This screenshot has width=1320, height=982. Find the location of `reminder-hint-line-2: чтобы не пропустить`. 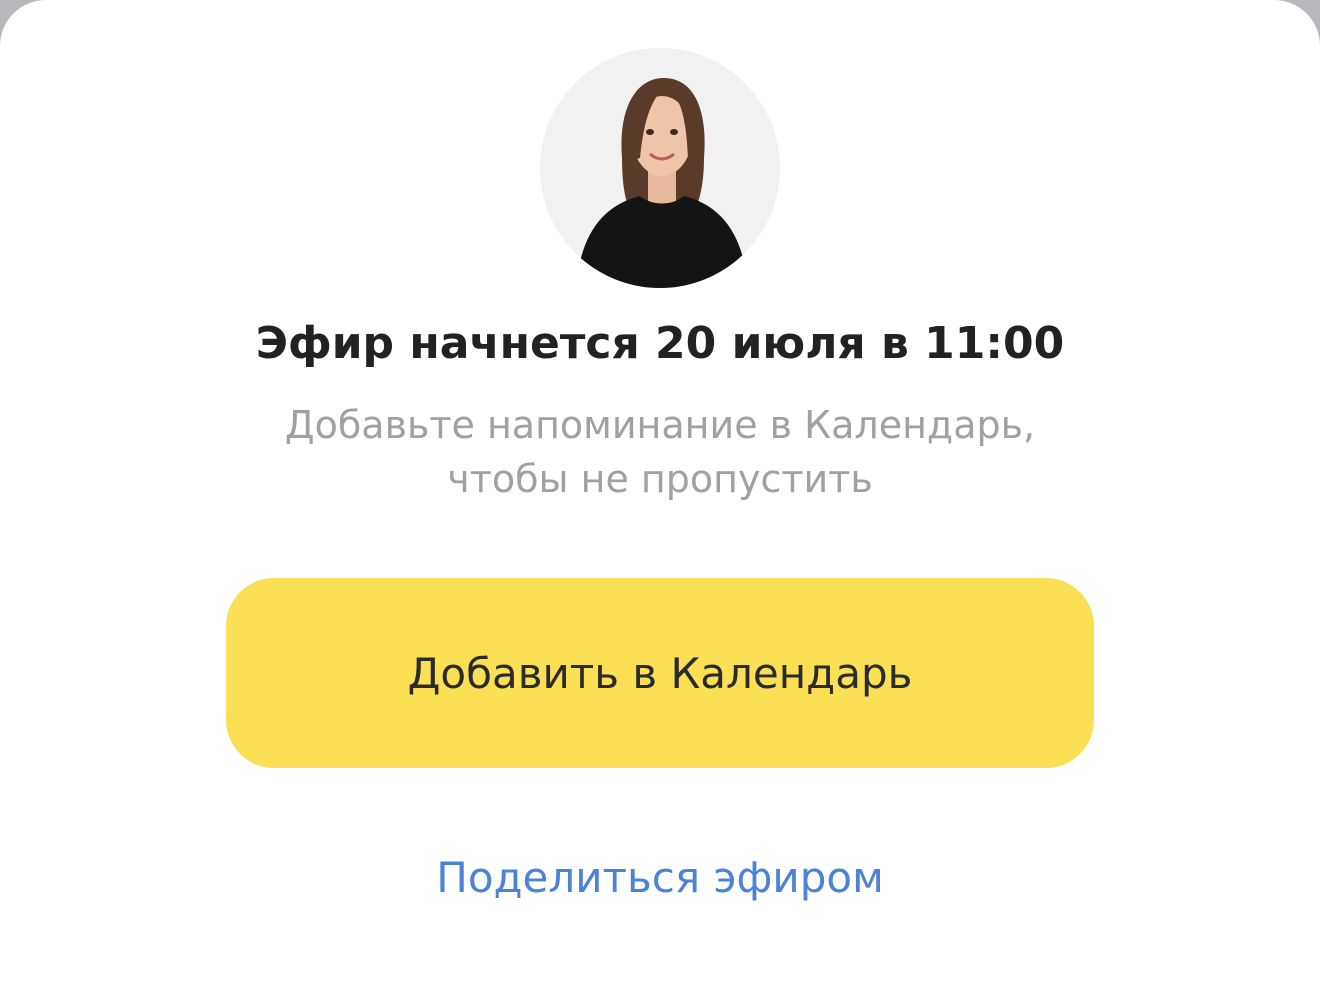

reminder-hint-line-2: чтобы не пропустить is located at coordinates (660, 479).